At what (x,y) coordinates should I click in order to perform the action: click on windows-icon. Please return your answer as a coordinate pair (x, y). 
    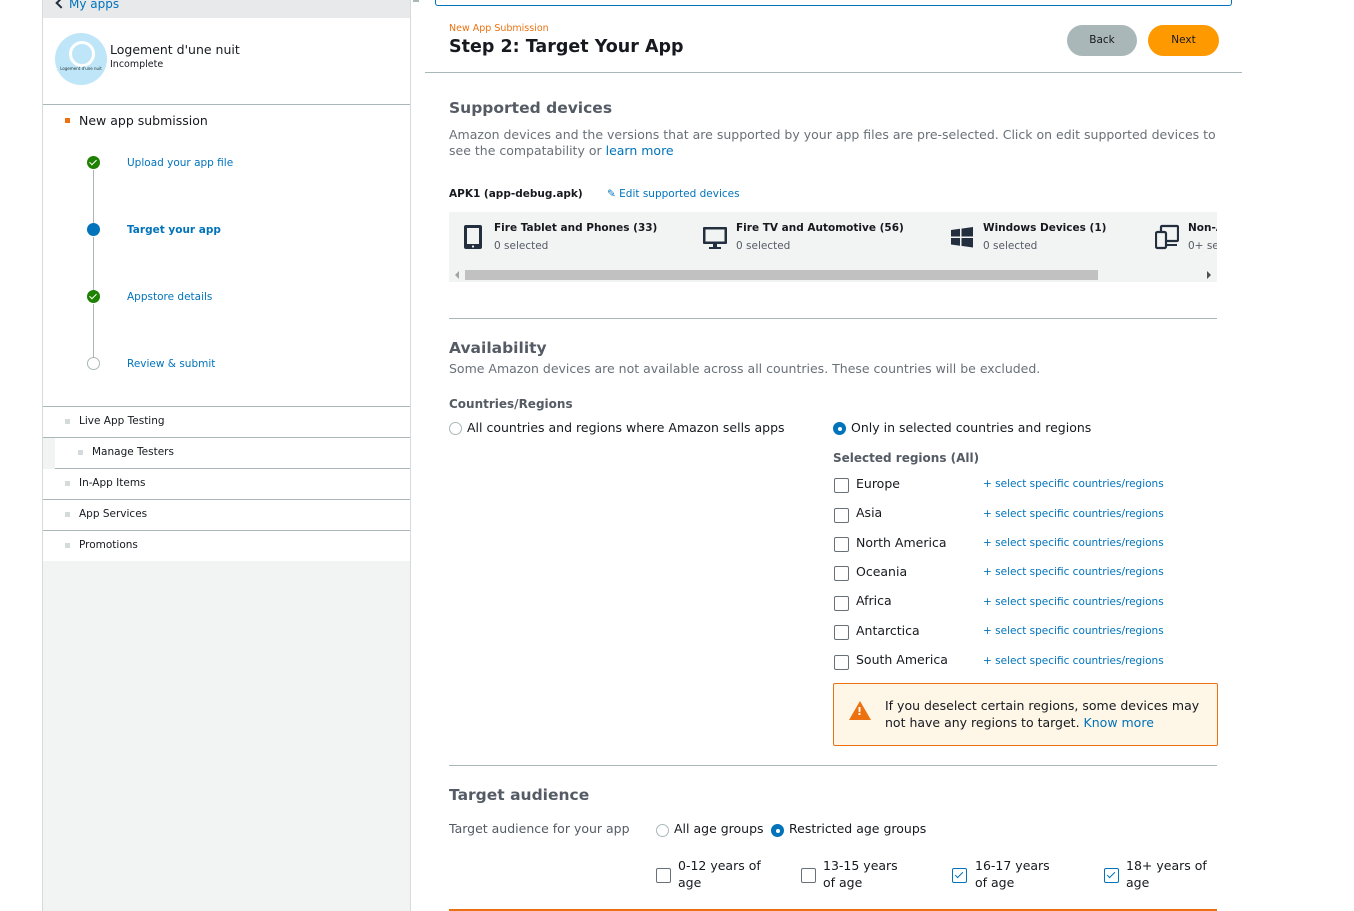
    Looking at the image, I should click on (962, 237).